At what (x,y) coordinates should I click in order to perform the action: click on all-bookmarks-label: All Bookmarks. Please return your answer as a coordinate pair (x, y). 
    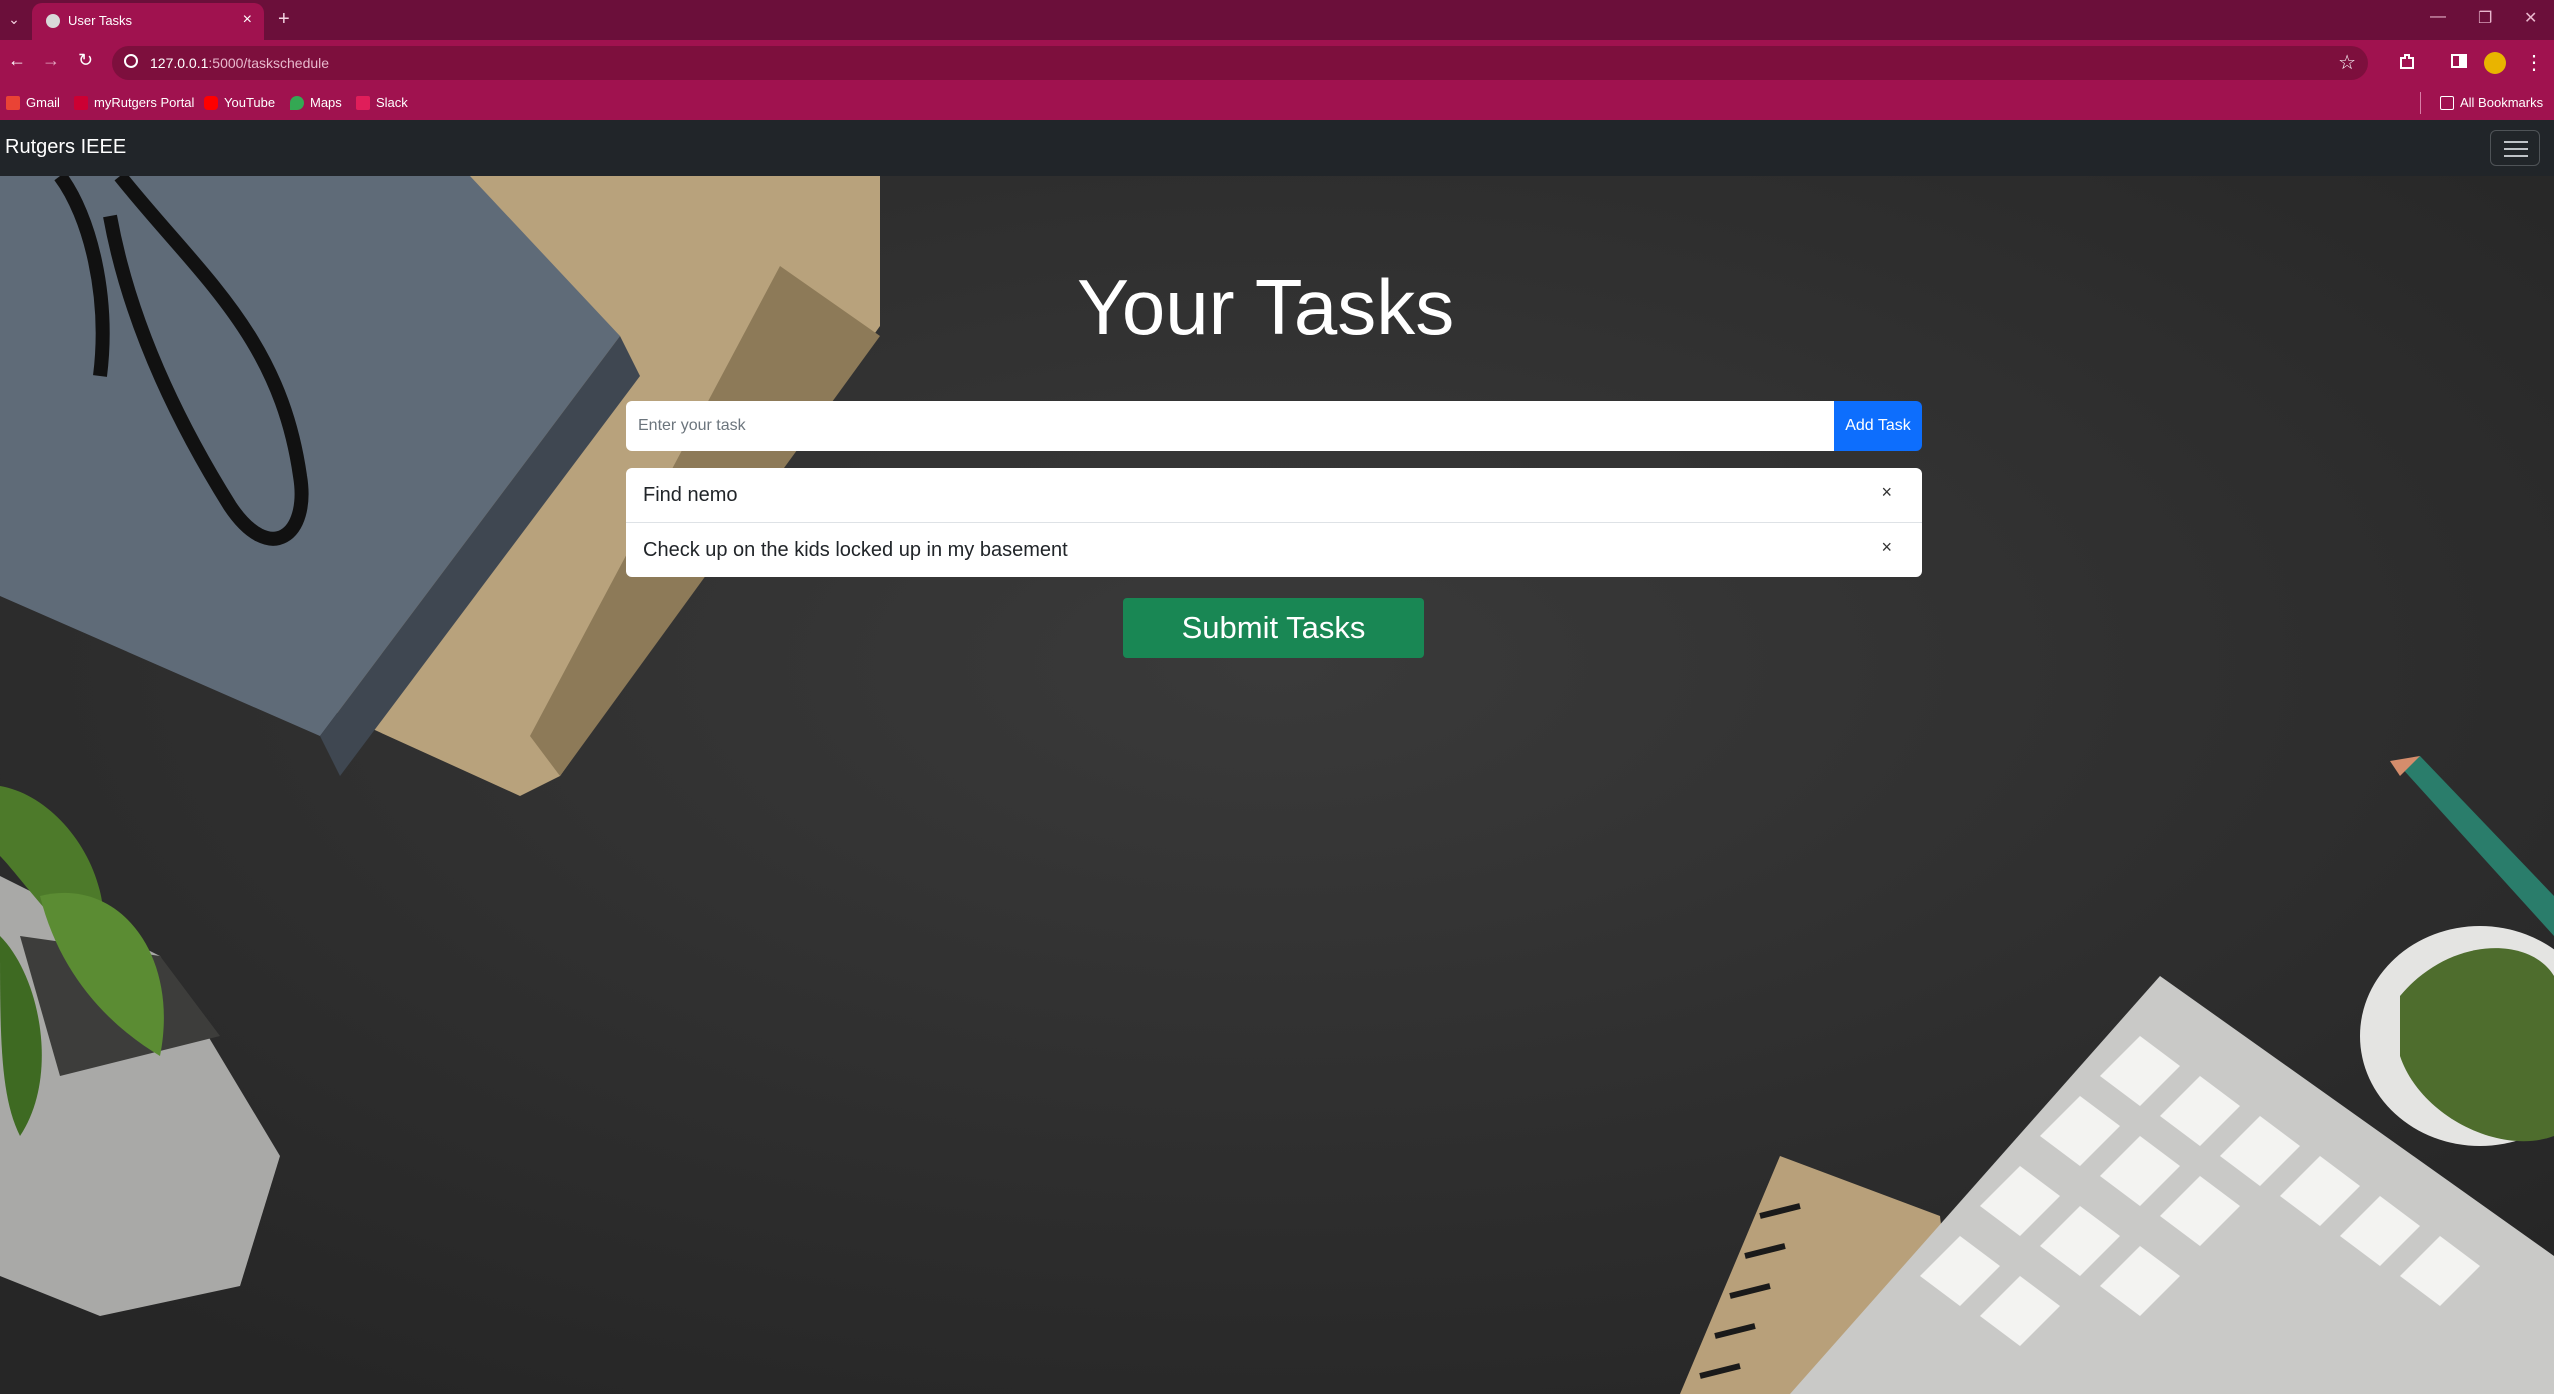
    Looking at the image, I should click on (2502, 102).